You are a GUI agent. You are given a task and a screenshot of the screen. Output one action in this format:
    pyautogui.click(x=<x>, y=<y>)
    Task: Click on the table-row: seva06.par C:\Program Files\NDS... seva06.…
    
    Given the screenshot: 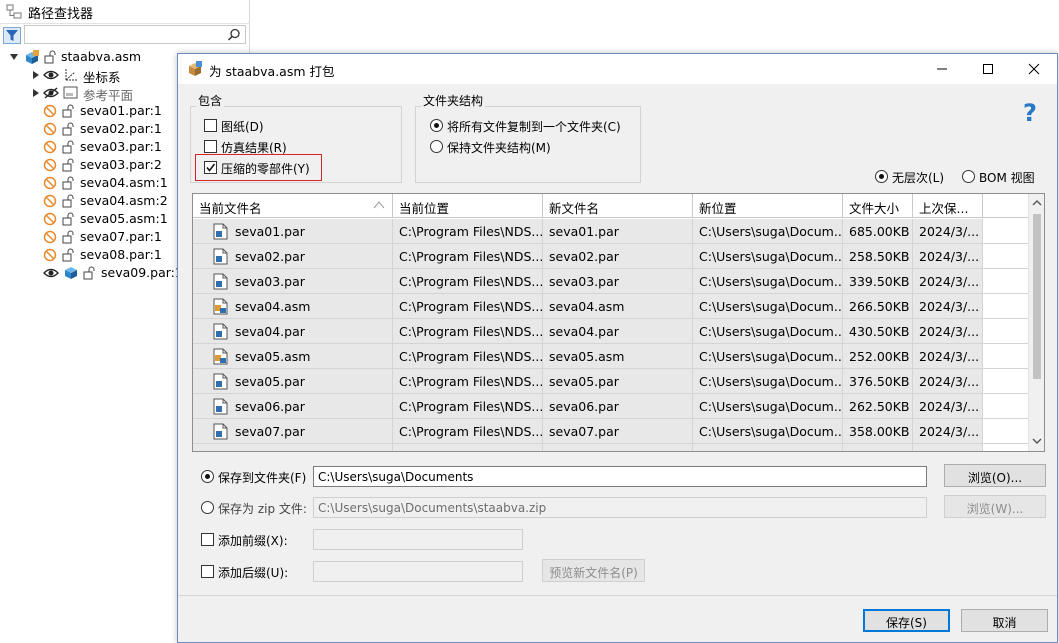 What is the action you would take?
    pyautogui.click(x=611, y=406)
    